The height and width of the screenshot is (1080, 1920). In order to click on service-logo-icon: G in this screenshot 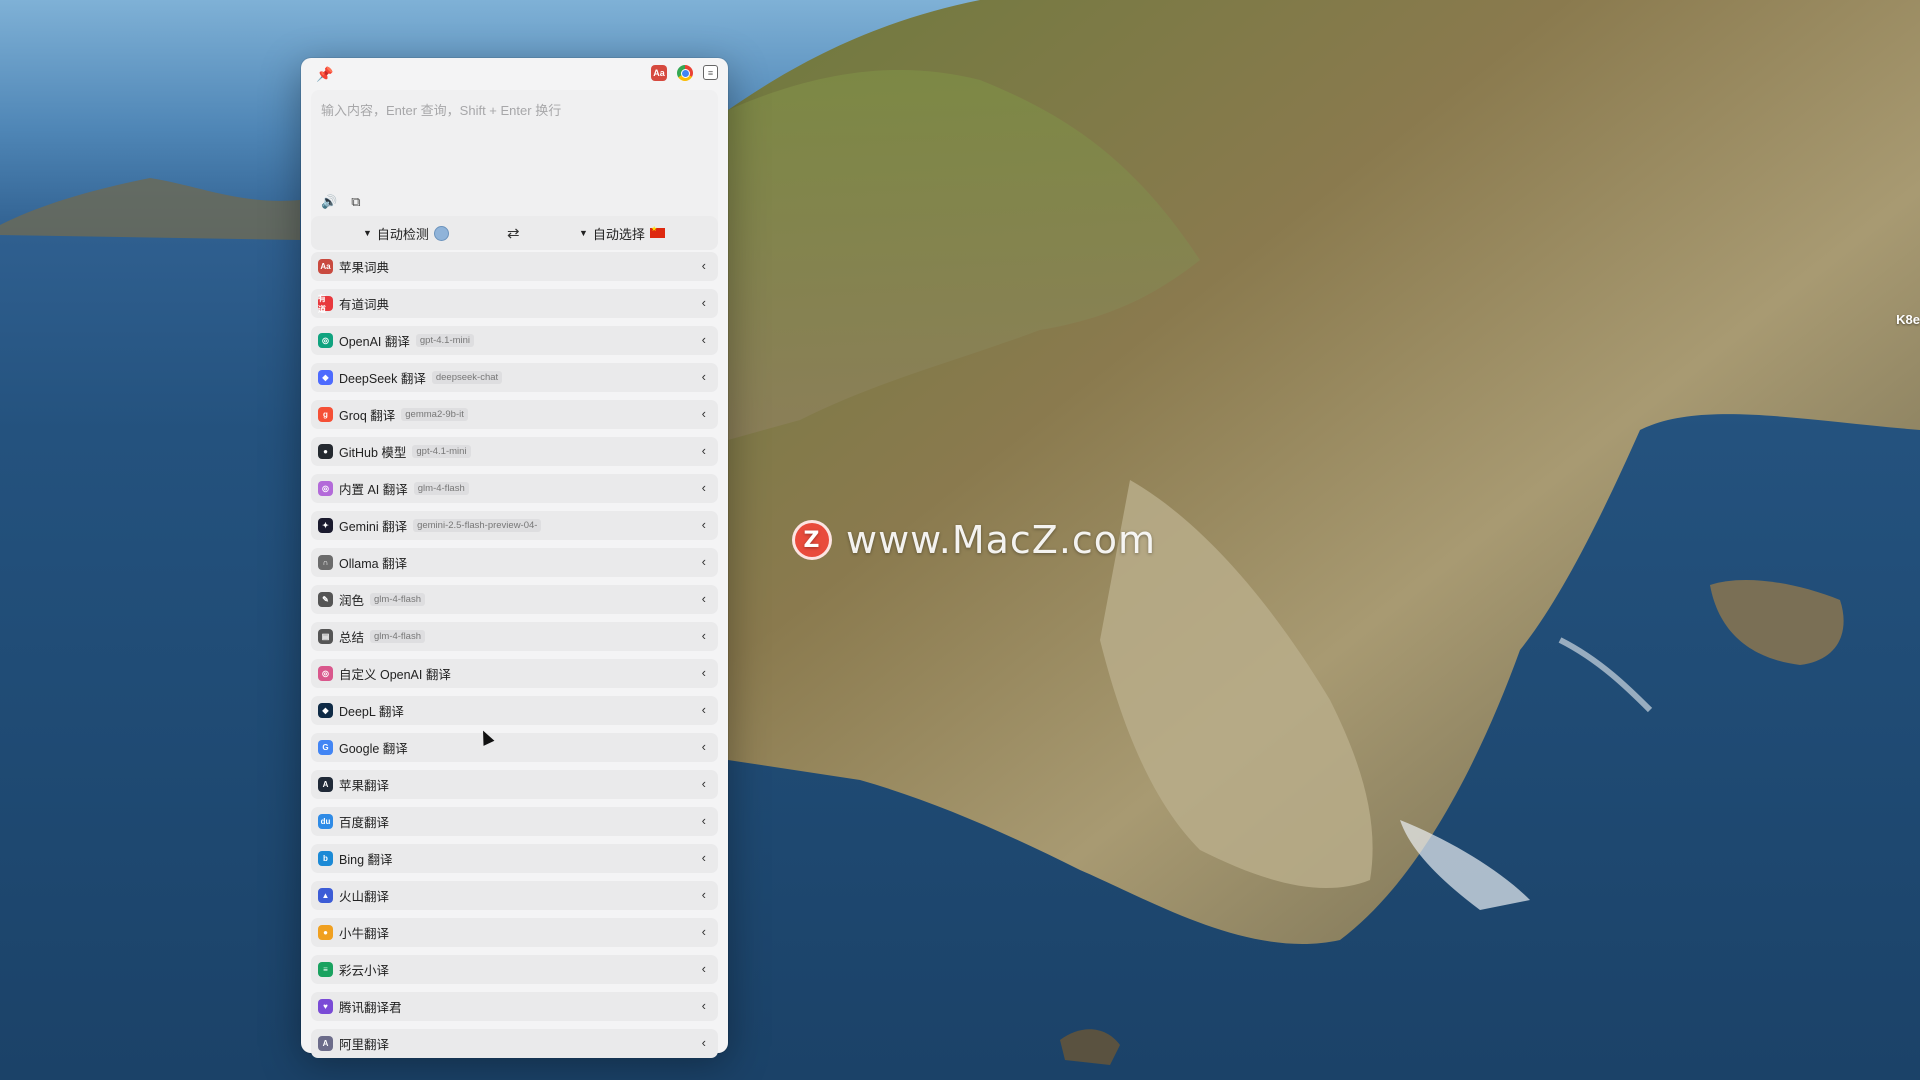, I will do `click(325, 747)`.